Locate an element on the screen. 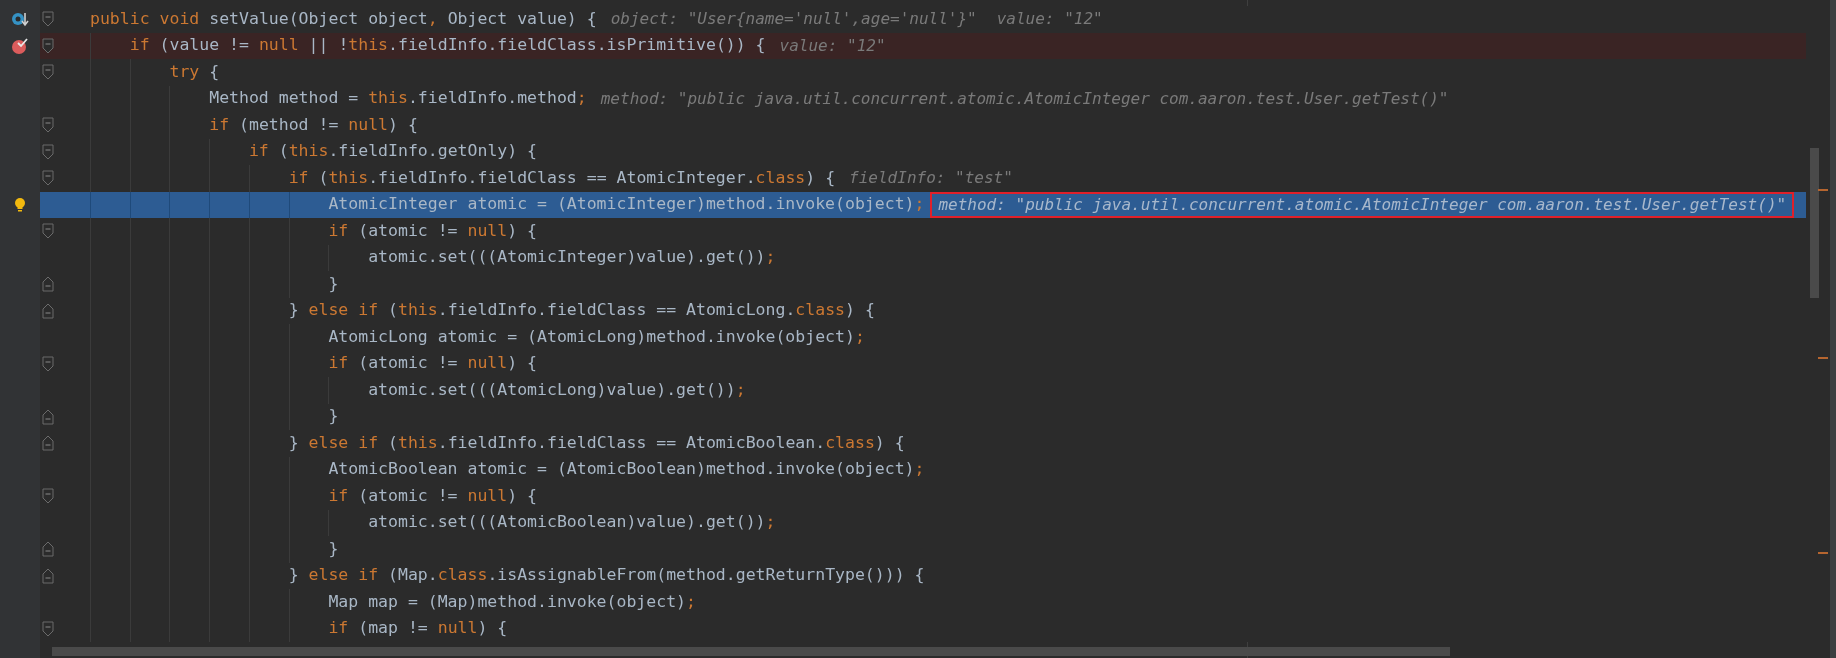 The image size is (1836, 658). code-text: if (this.fieldInfo.getOnly) { is located at coordinates (314, 151).